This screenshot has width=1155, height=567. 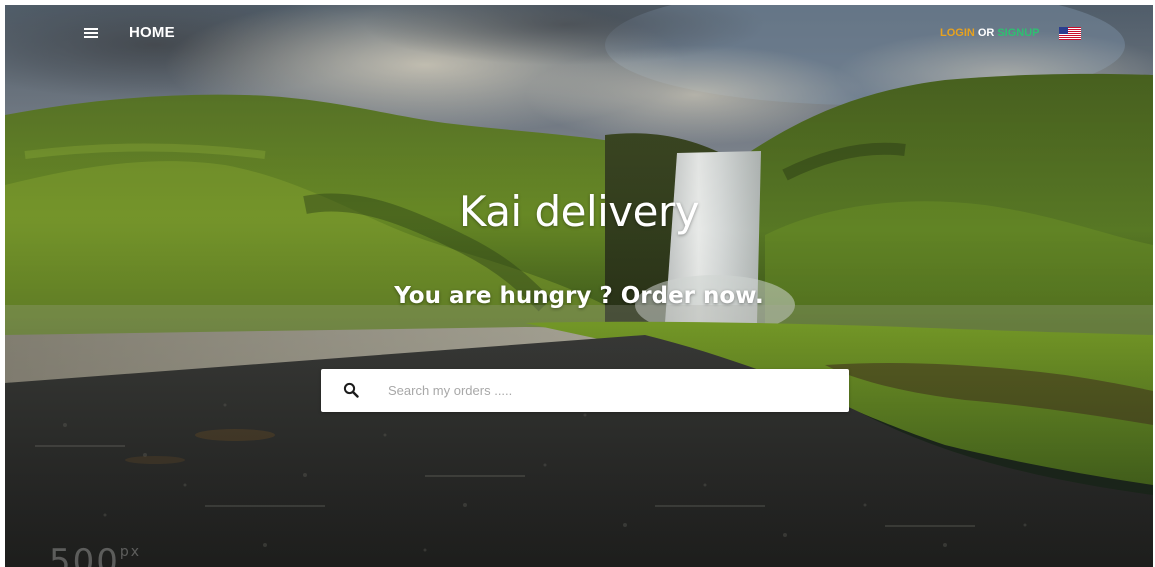 I want to click on us-flag-icon, so click(x=1070, y=33).